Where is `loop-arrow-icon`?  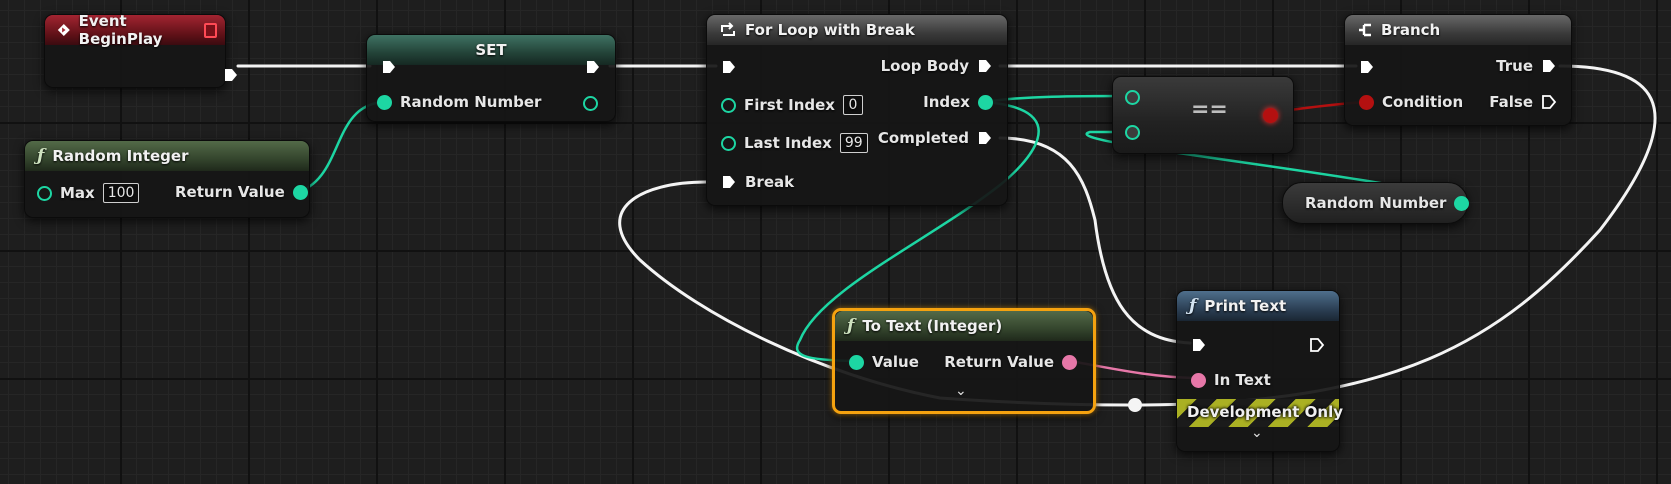 loop-arrow-icon is located at coordinates (728, 29).